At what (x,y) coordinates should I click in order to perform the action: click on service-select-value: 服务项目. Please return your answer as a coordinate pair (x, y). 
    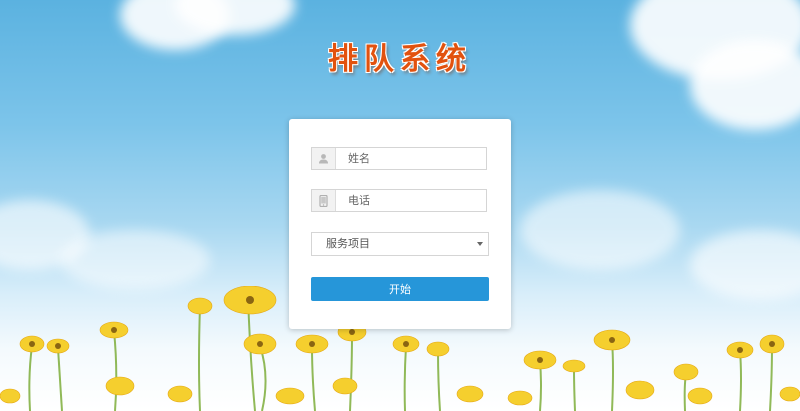
    Looking at the image, I should click on (348, 243).